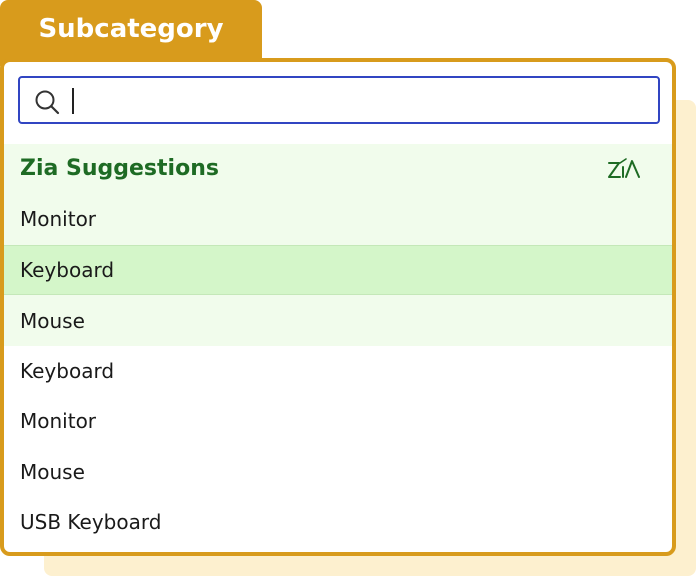 This screenshot has height=576, width=696. Describe the element at coordinates (73, 101) in the screenshot. I see `text-cursor` at that location.